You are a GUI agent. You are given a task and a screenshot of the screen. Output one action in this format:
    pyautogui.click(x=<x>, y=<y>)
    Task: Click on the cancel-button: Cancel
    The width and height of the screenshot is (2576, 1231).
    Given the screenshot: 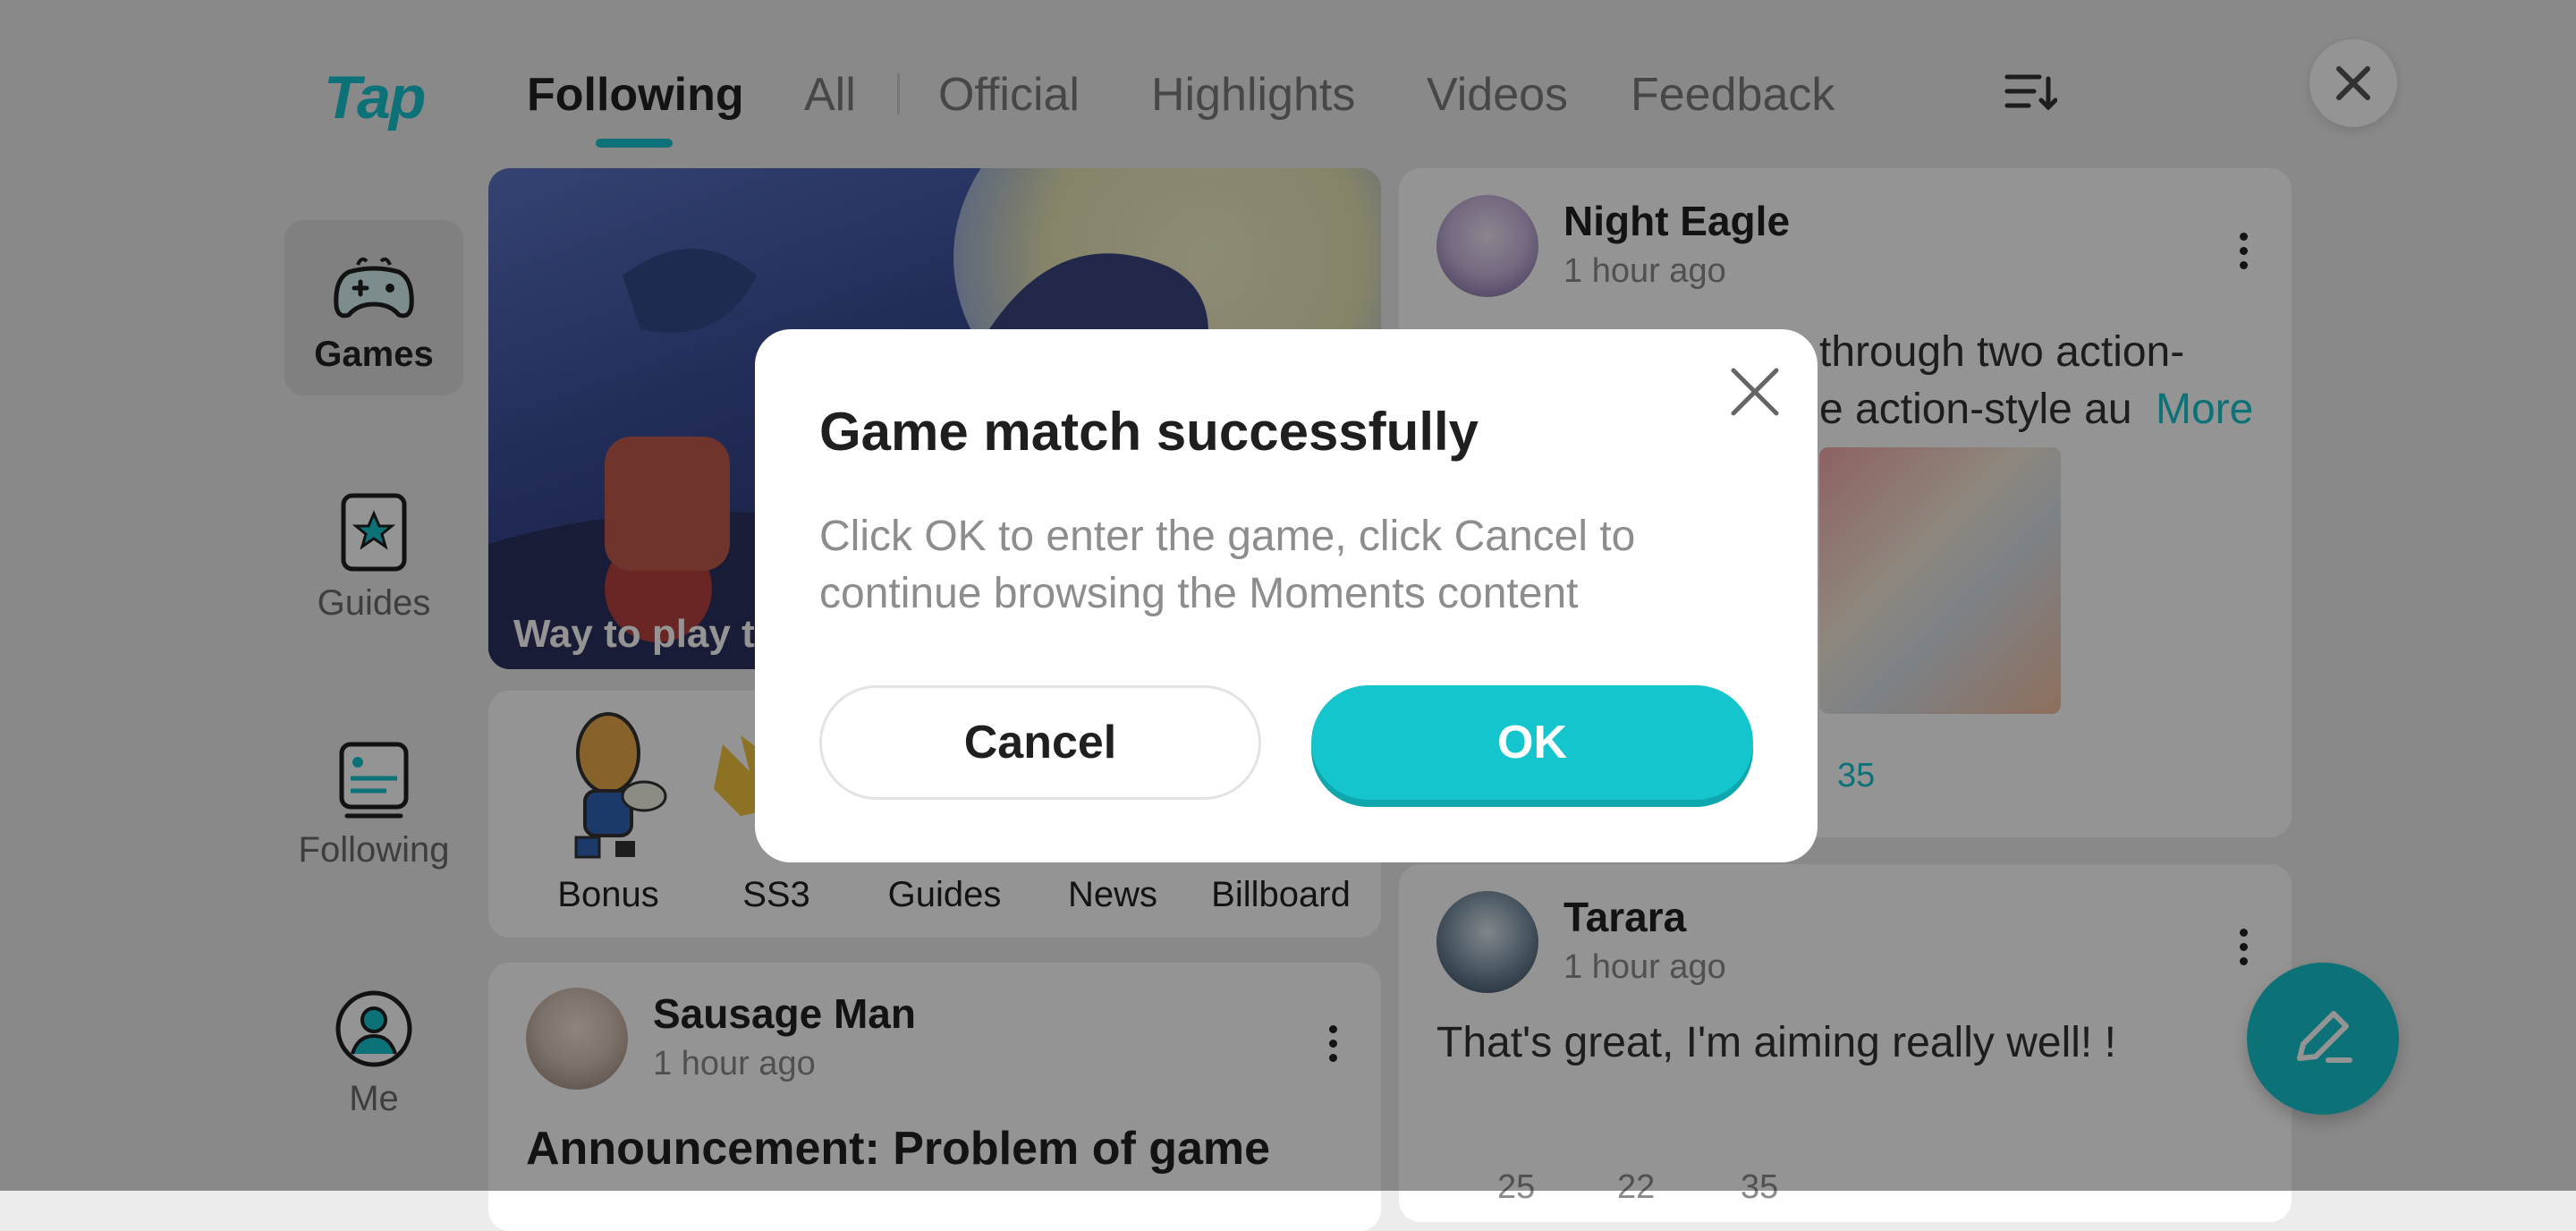 What is the action you would take?
    pyautogui.click(x=1040, y=742)
    